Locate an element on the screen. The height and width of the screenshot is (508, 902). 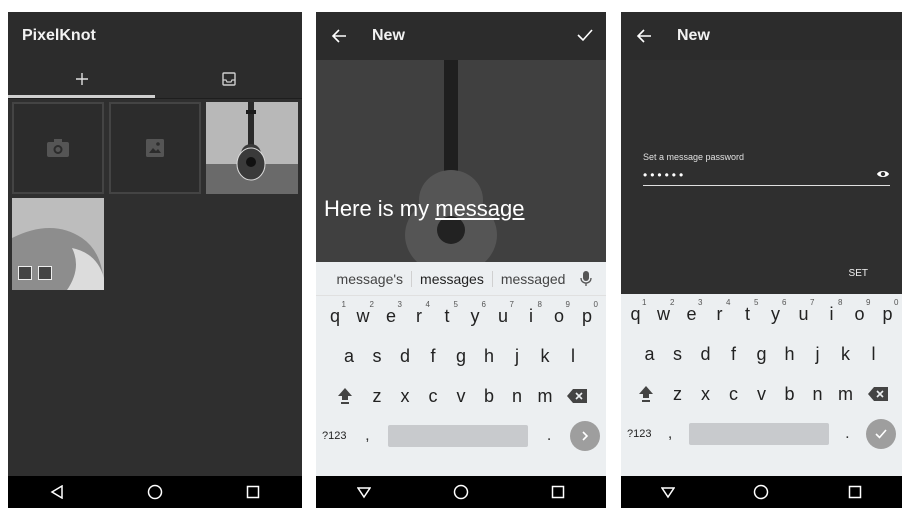
key-hint: 8 is located at coordinates (539, 304).